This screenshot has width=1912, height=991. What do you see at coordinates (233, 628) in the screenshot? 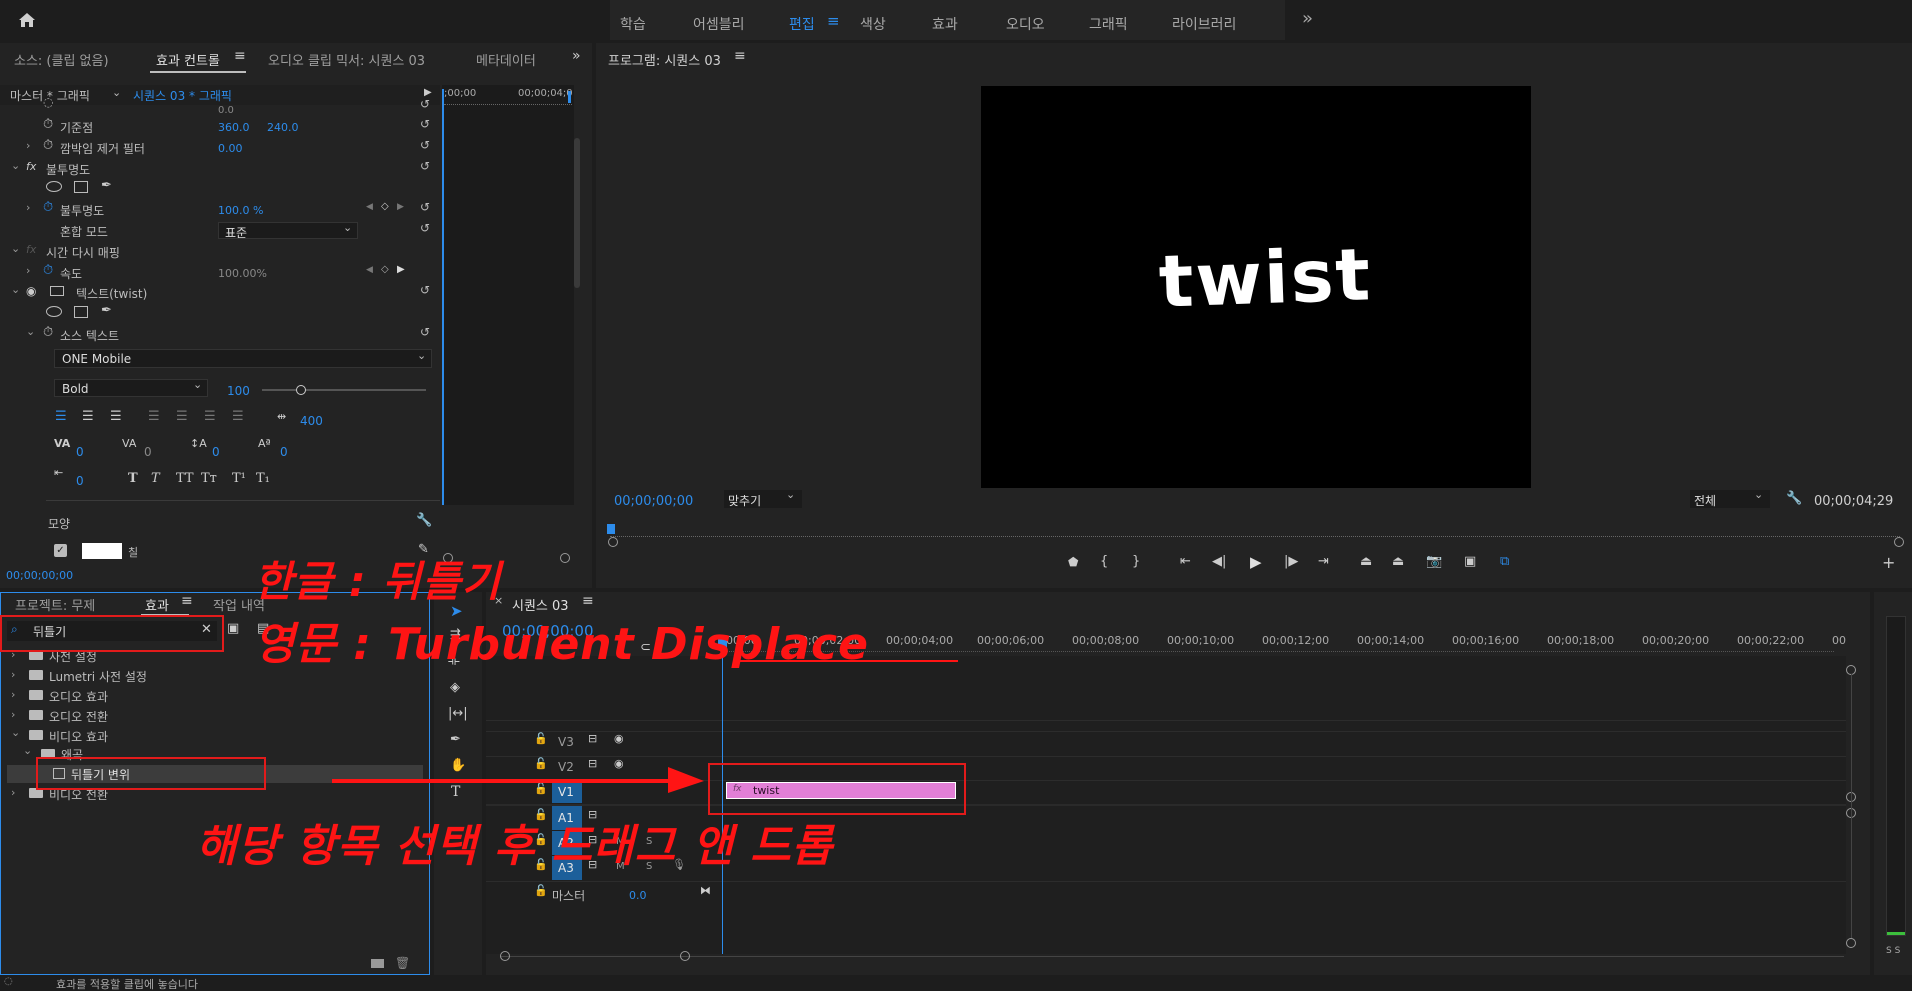
I see `accelerated-effects-icon: ▣` at bounding box center [233, 628].